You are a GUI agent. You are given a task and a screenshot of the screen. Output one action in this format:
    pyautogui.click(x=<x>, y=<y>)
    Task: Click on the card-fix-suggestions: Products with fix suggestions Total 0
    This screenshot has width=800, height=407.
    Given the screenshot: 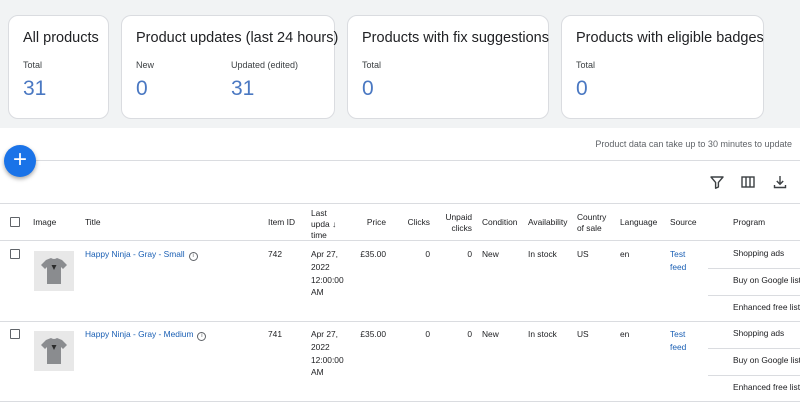 What is the action you would take?
    pyautogui.click(x=448, y=67)
    